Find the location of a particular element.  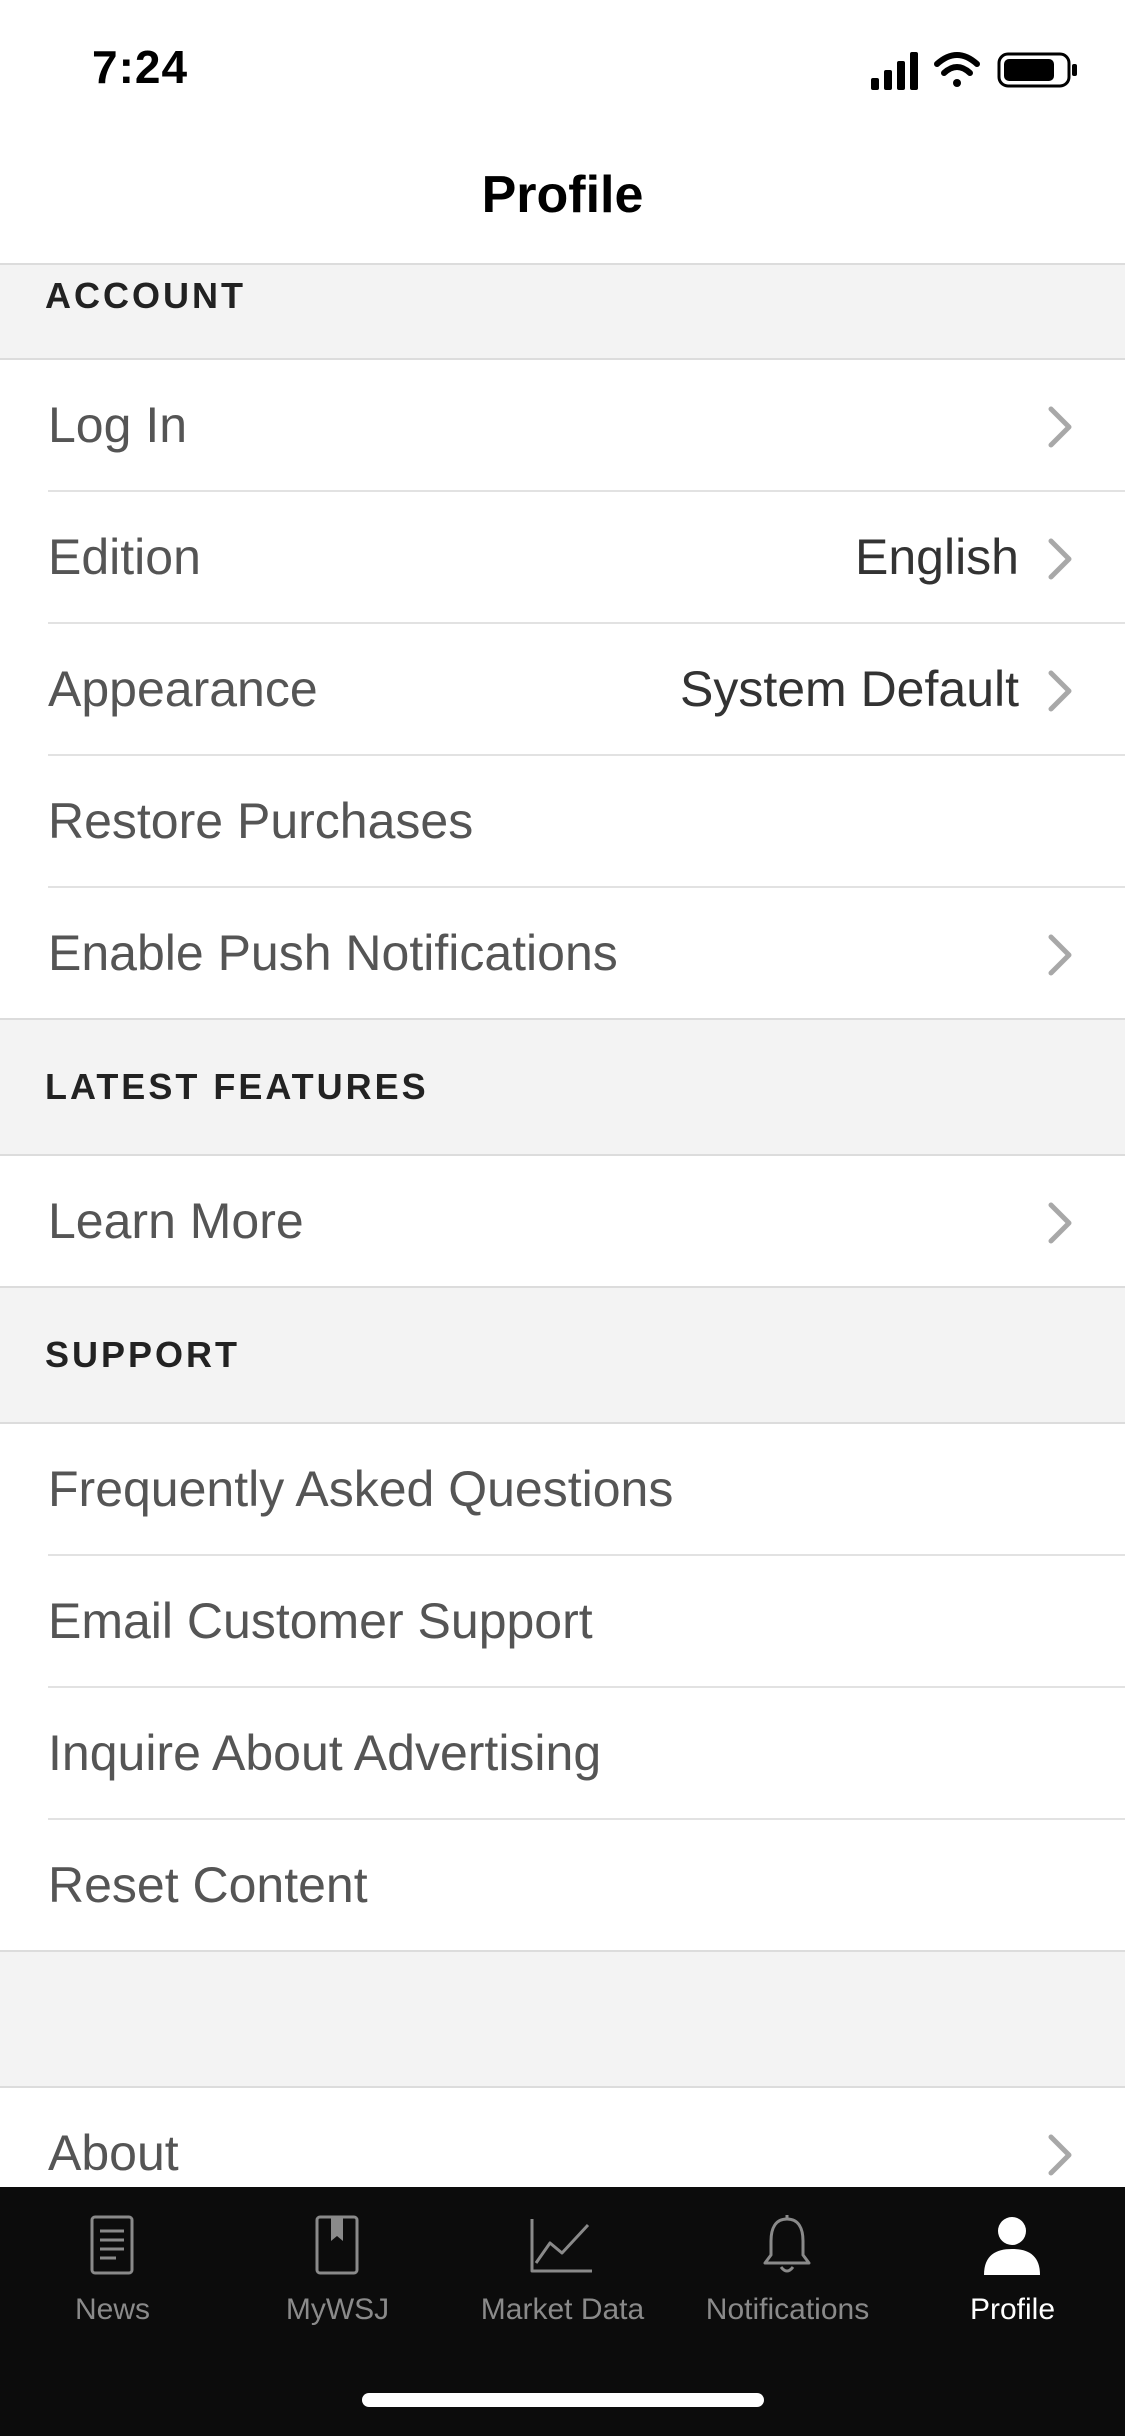

nav-header: Profile is located at coordinates (562, 200).